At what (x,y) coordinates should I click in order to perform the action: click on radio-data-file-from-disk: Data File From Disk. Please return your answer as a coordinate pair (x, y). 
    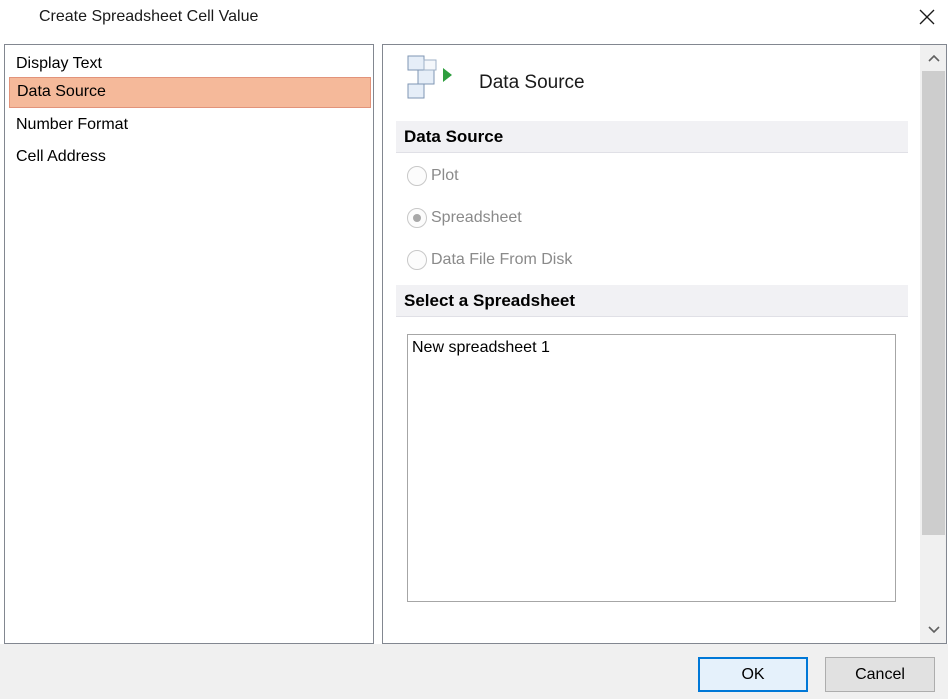
    Looking at the image, I should click on (489, 260).